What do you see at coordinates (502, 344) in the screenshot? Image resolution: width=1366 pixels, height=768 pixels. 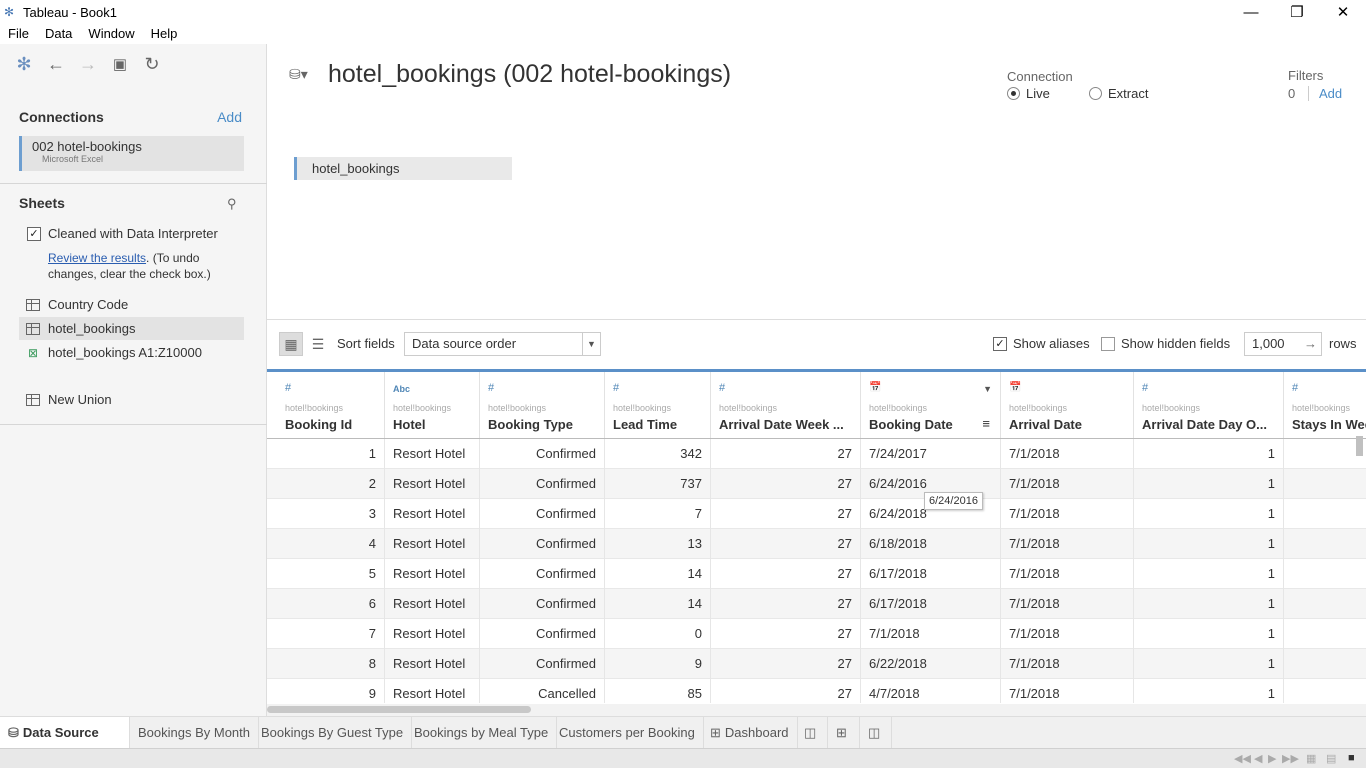 I see `sort-fields-select: Data source order ▼` at bounding box center [502, 344].